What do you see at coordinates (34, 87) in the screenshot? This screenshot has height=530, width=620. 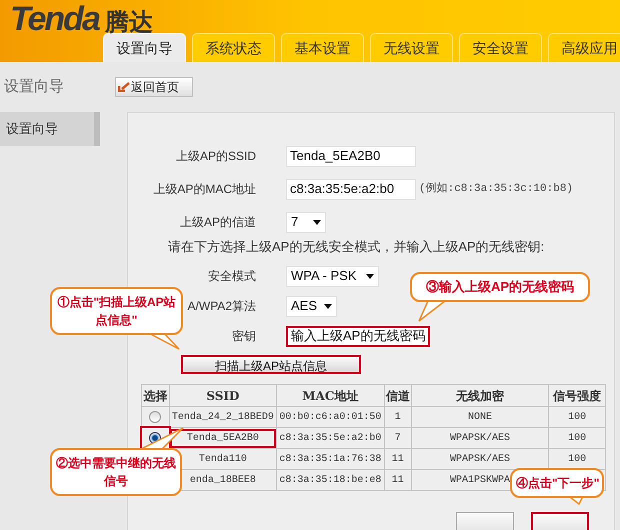 I see `sidebar-title: 设置向导` at bounding box center [34, 87].